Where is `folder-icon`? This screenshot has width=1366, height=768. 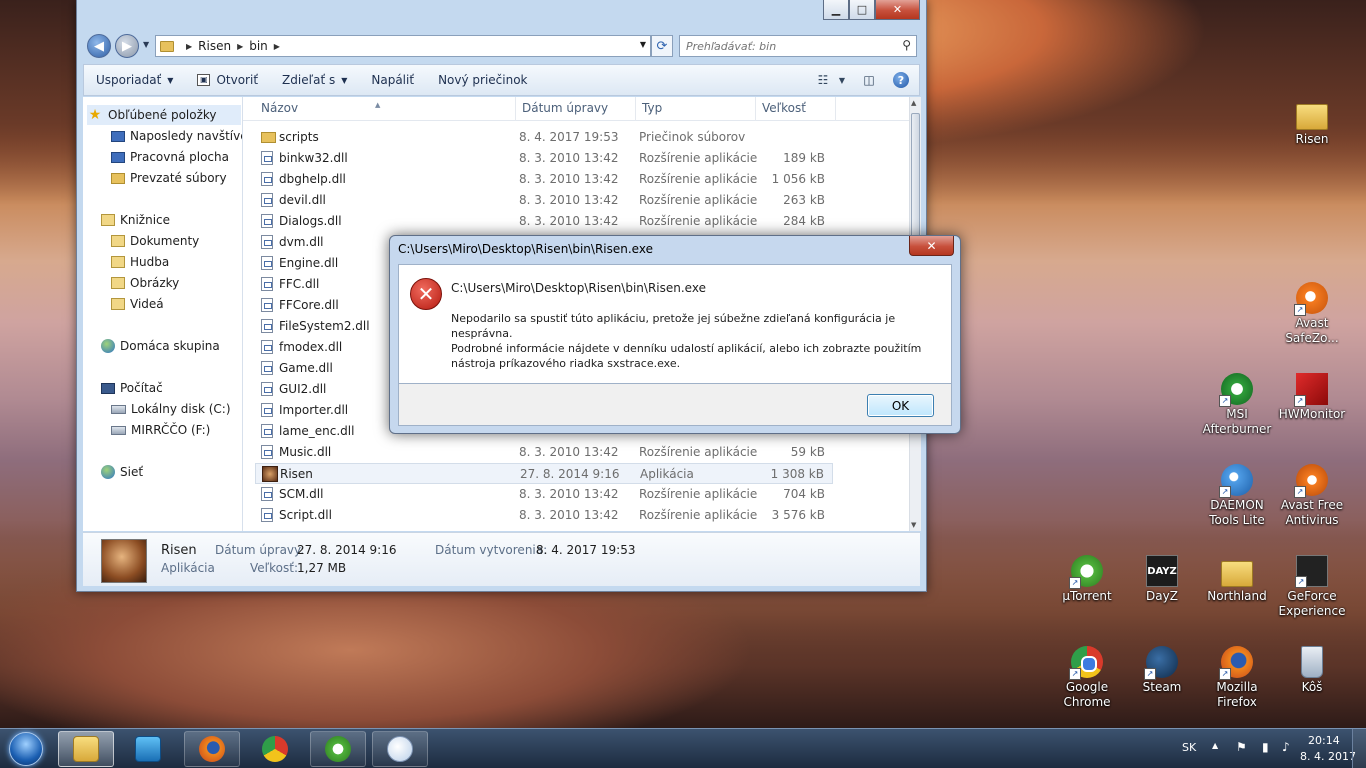 folder-icon is located at coordinates (268, 137).